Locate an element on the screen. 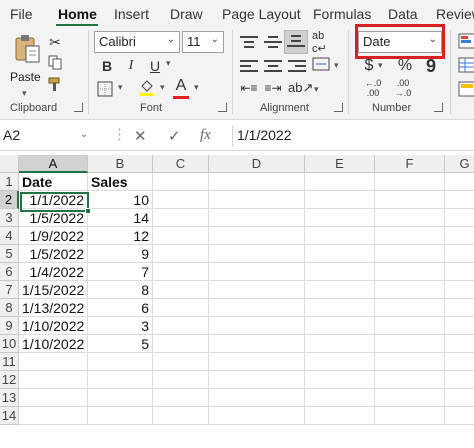 Image resolution: width=474 pixels, height=448 pixels. tab-data: Data is located at coordinates (403, 14).